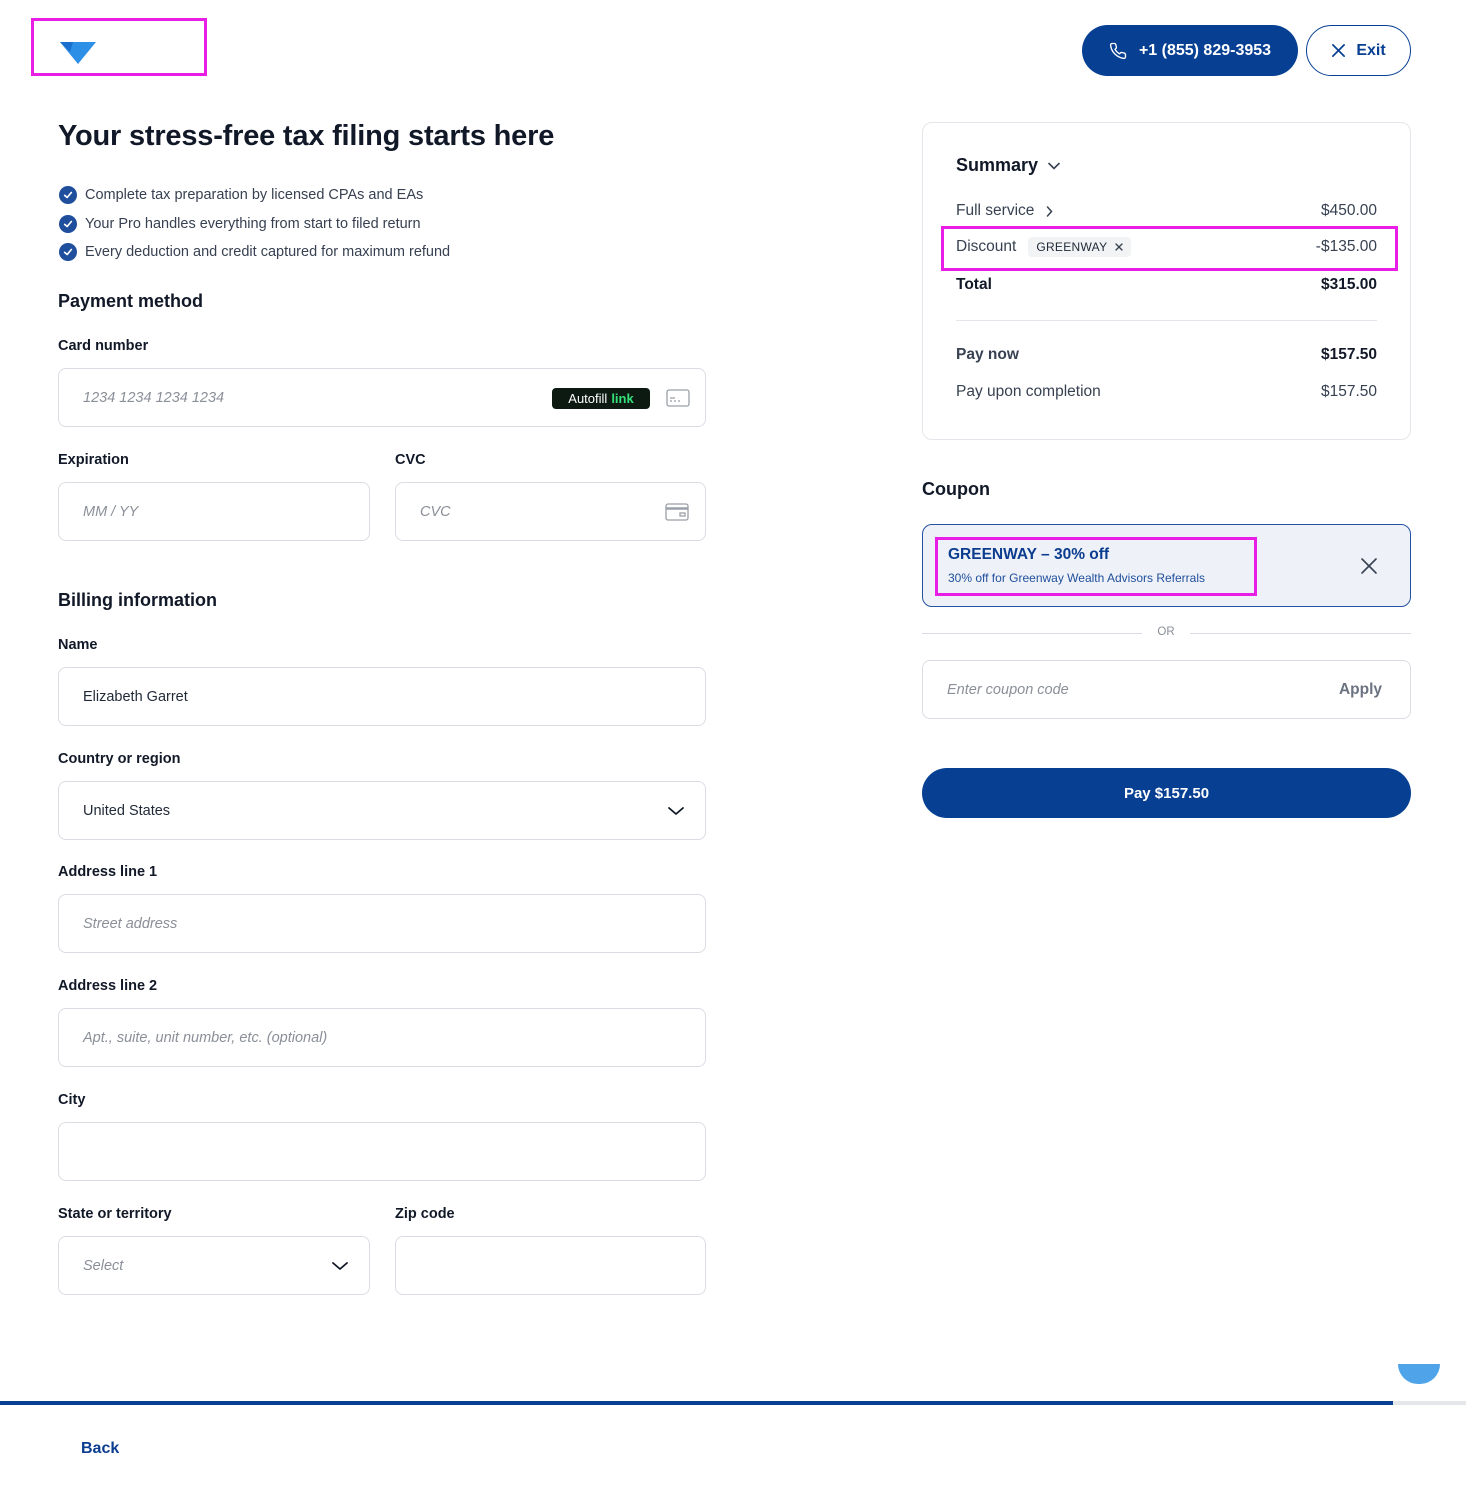 Image resolution: width=1466 pixels, height=1500 pixels. I want to click on autofill-link-button: Autofill link, so click(601, 398).